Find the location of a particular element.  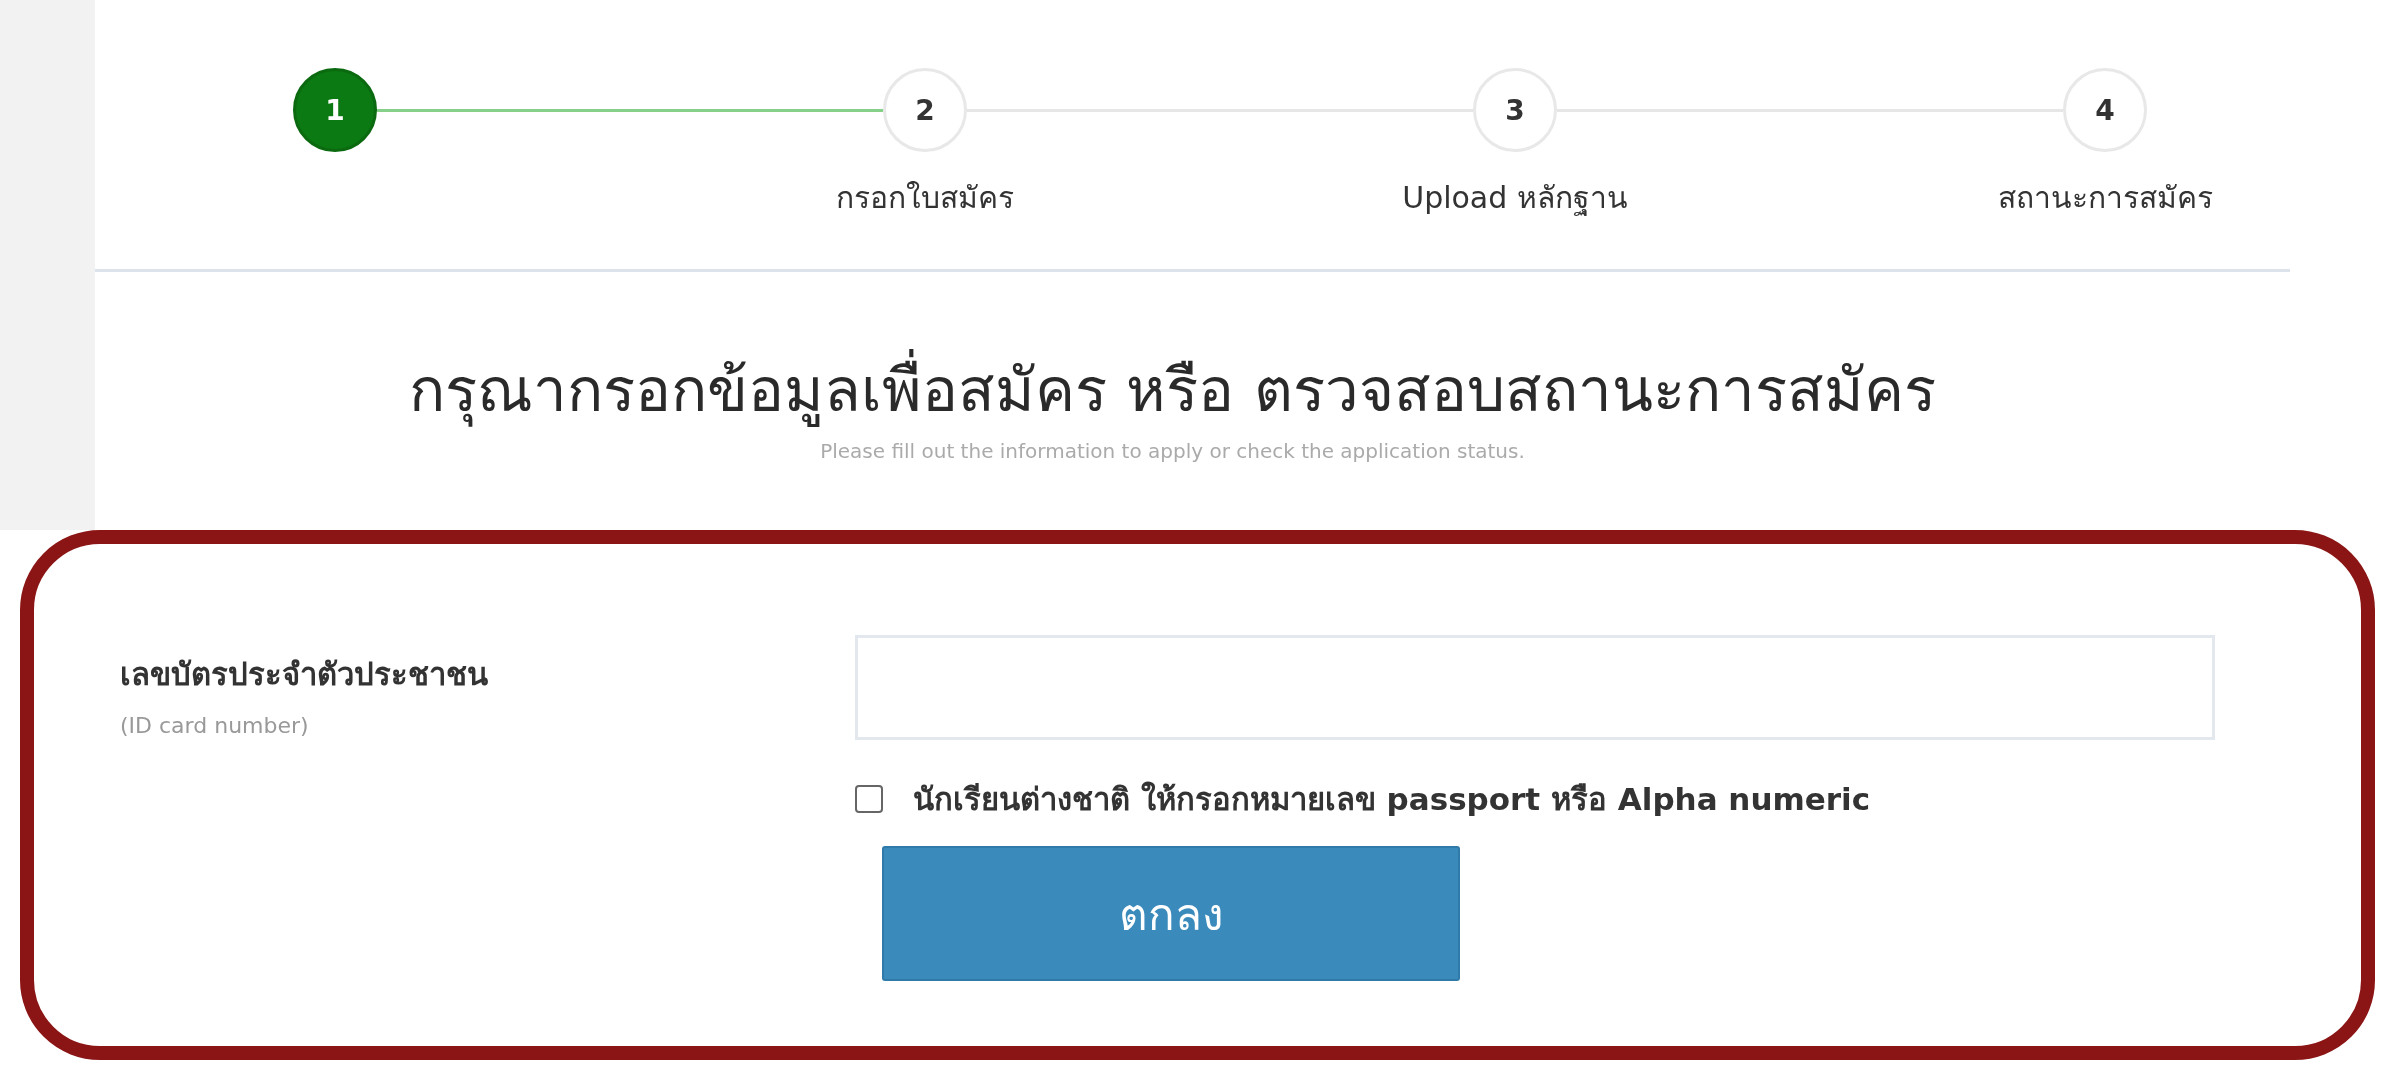

step-label: Upload หลักฐาน is located at coordinates (1515, 198).